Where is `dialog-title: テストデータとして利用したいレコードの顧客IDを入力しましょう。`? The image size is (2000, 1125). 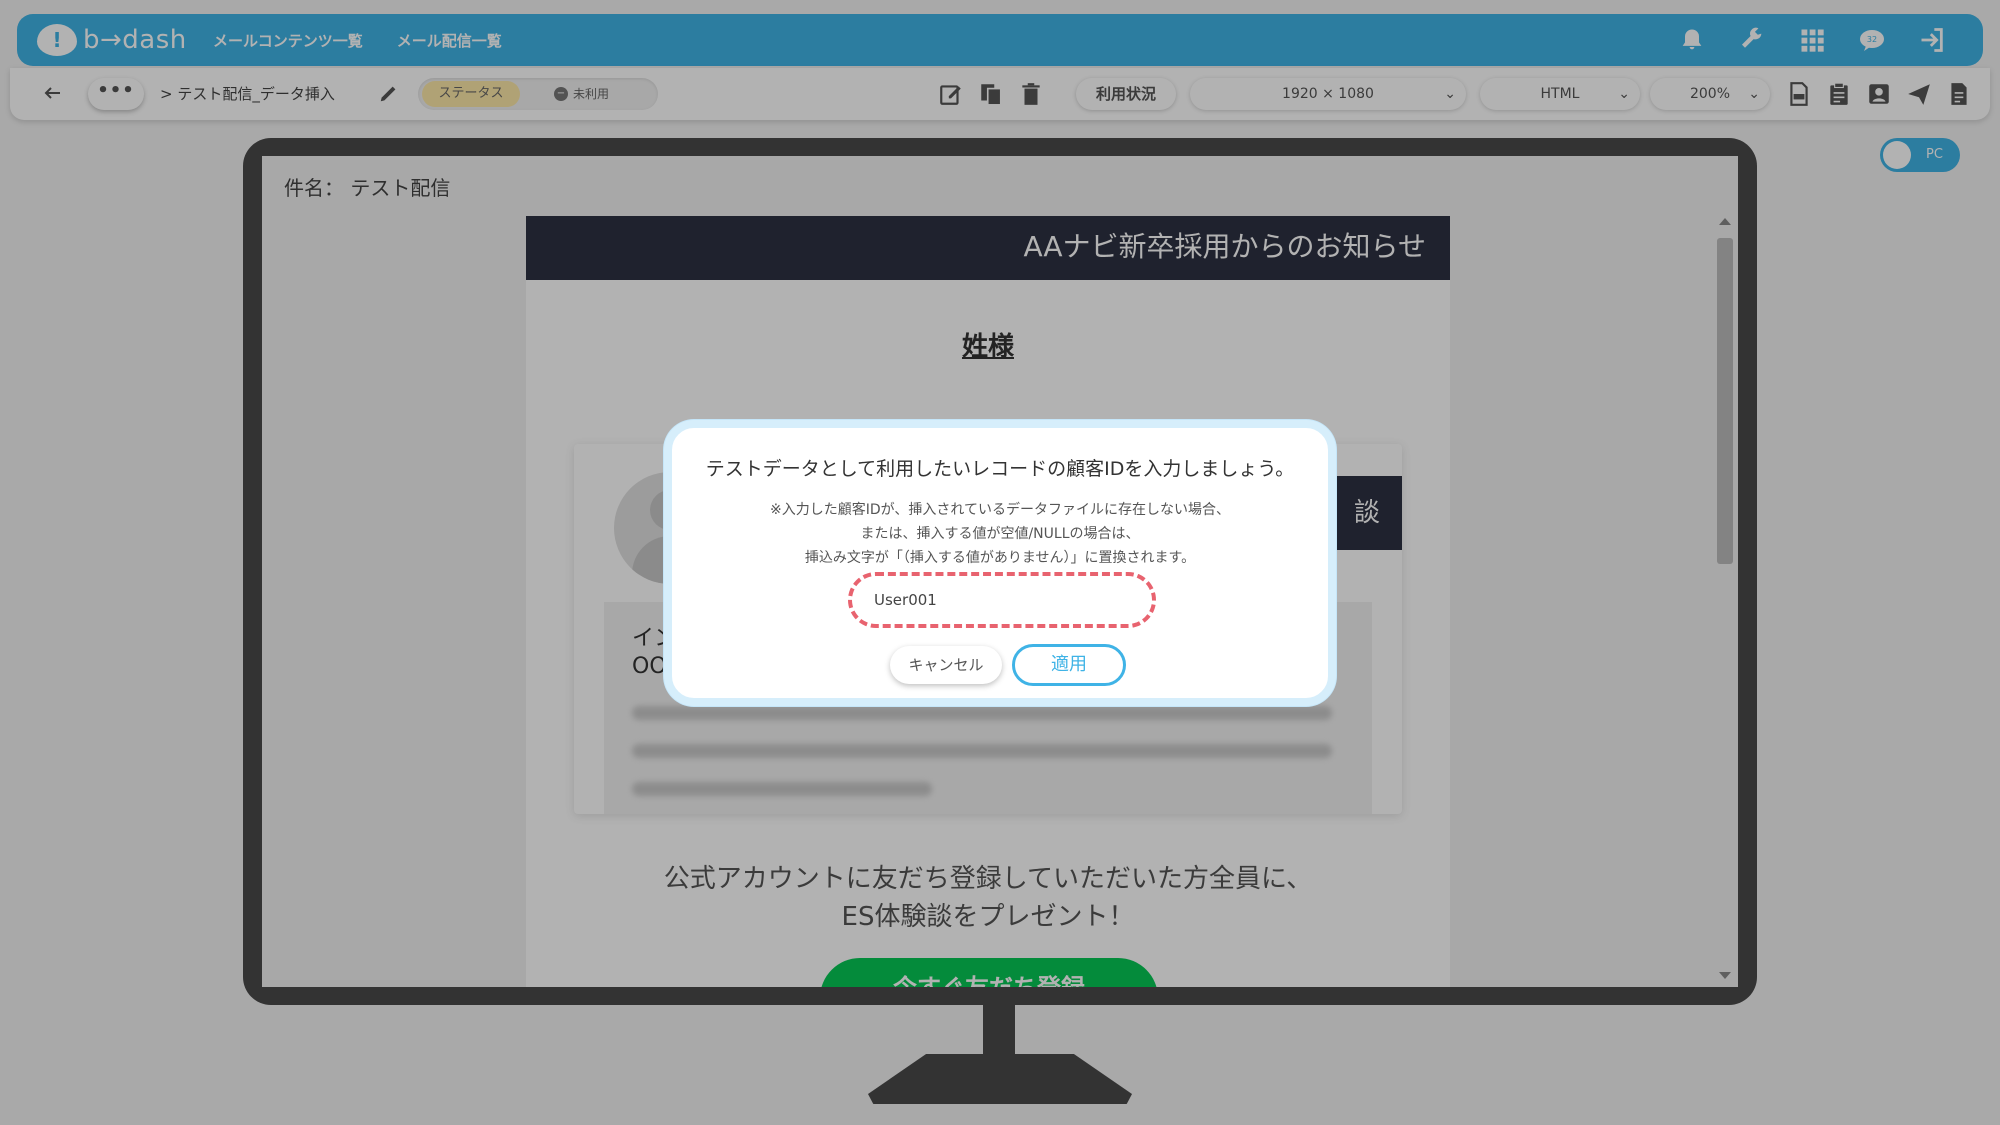
dialog-title: テストデータとして利用したいレコードの顧客IDを入力しましょう。 is located at coordinates (1000, 469).